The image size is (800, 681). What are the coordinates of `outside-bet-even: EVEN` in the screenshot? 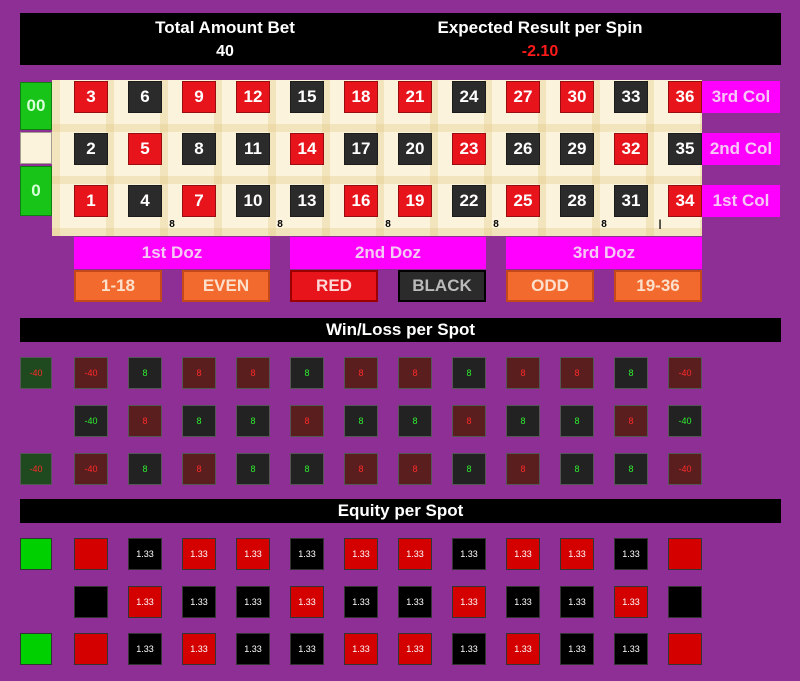 It's located at (226, 286).